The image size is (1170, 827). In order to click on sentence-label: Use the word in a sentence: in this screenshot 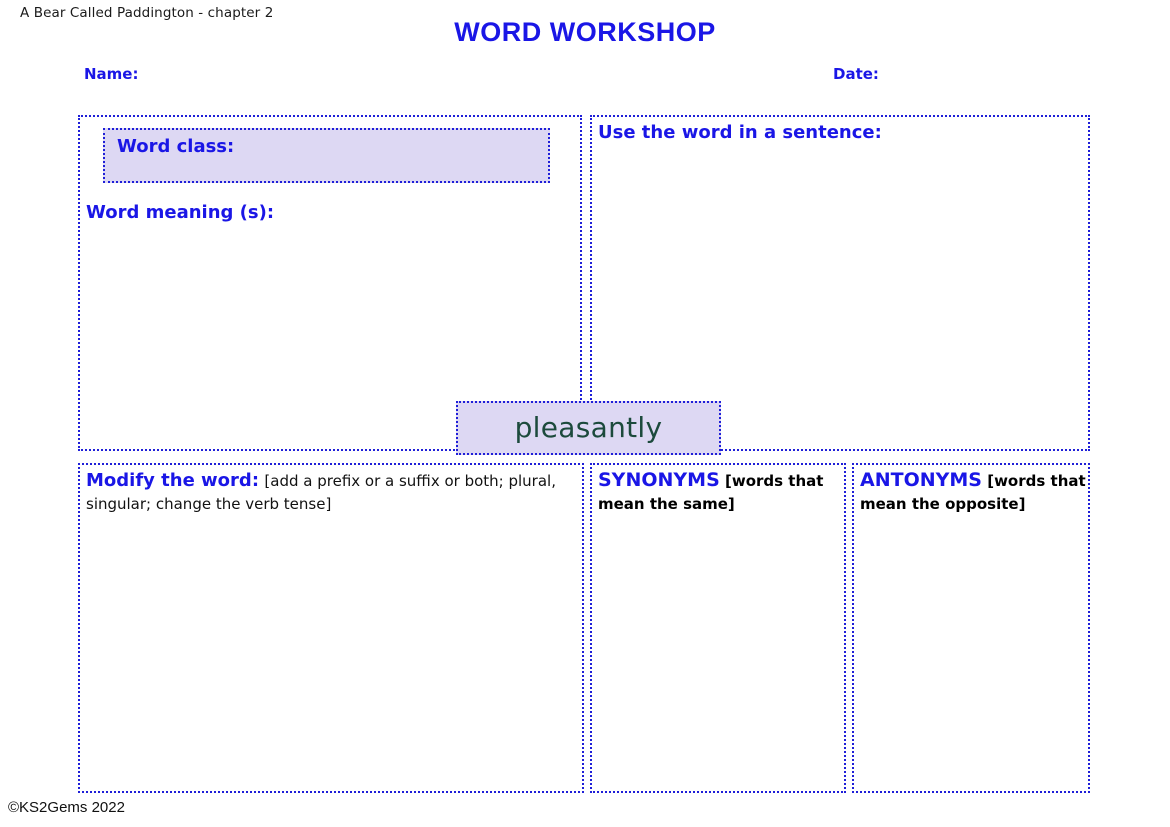, I will do `click(740, 132)`.